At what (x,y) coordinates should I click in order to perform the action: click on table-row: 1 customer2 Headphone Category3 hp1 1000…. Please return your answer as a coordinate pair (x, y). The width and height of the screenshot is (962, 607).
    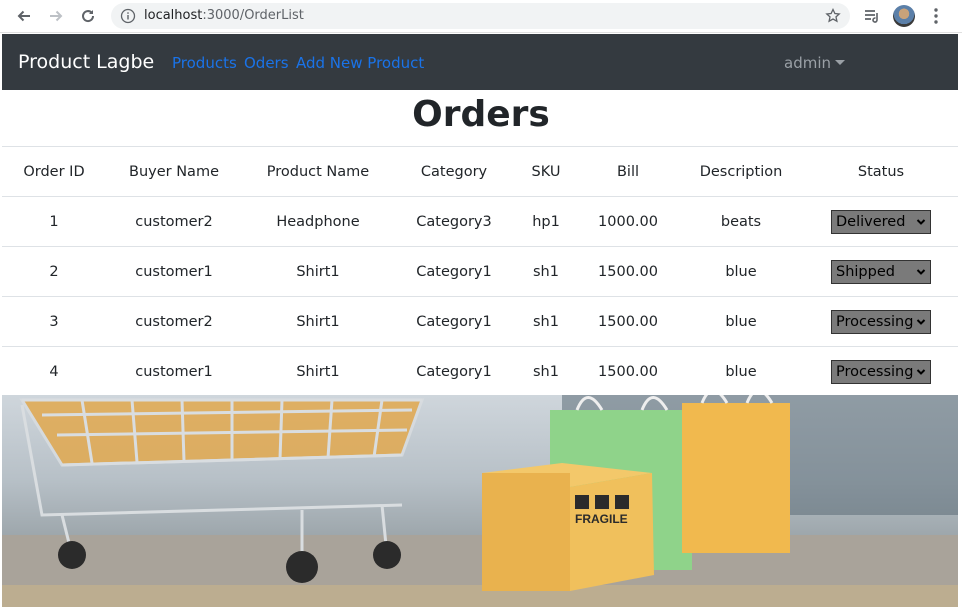
    Looking at the image, I should click on (480, 221).